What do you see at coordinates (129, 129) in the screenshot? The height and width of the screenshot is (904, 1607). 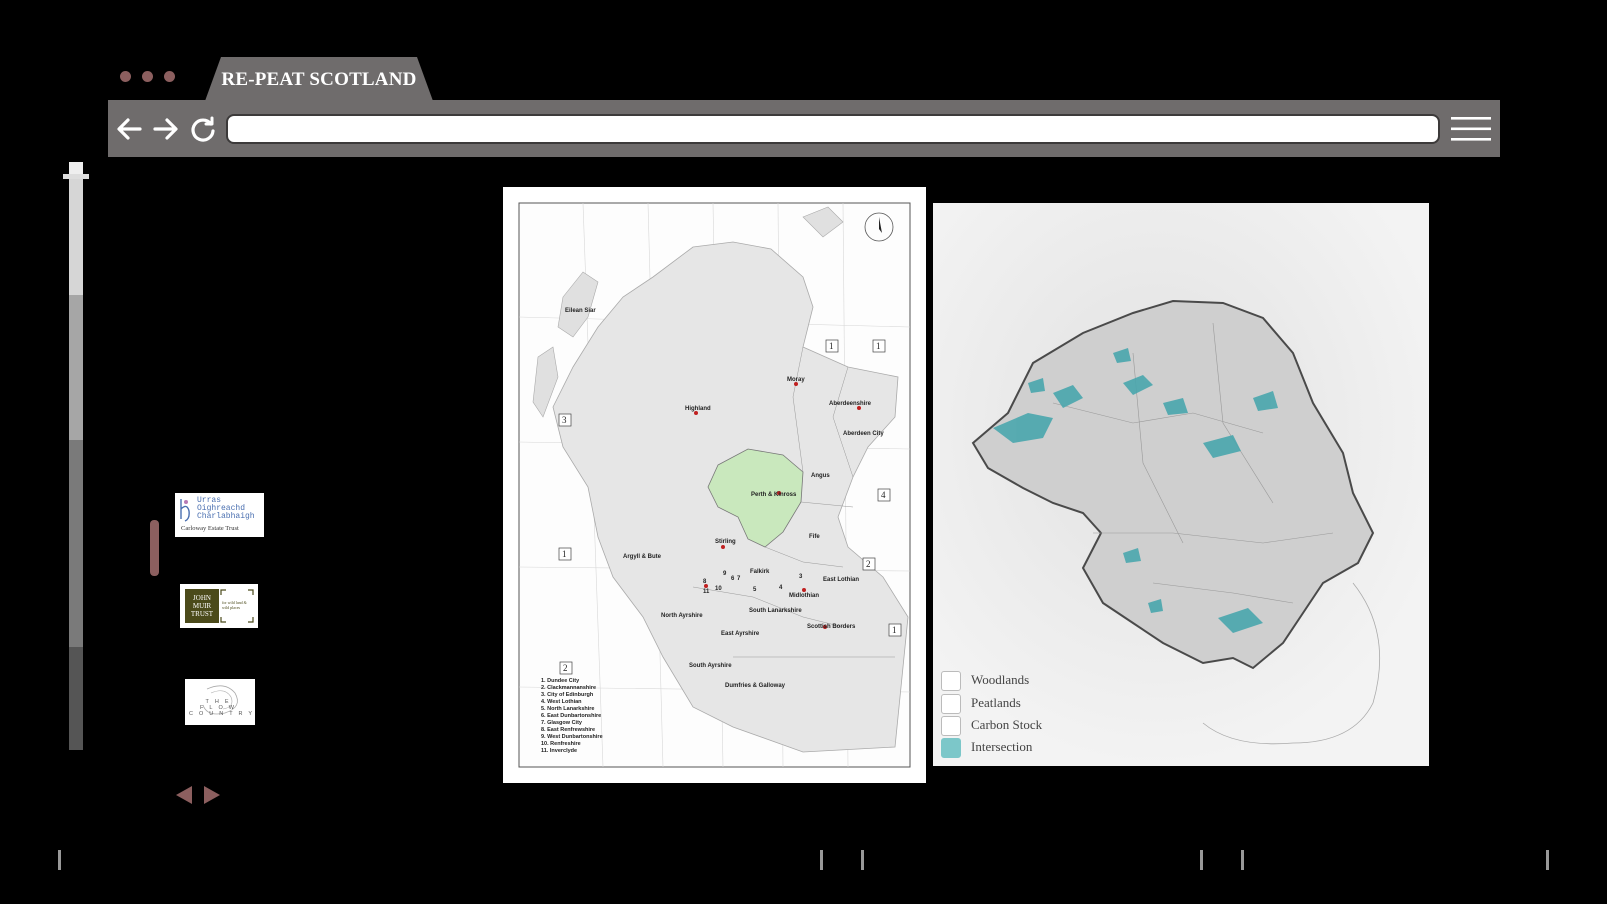 I see `back-arrow-icon` at bounding box center [129, 129].